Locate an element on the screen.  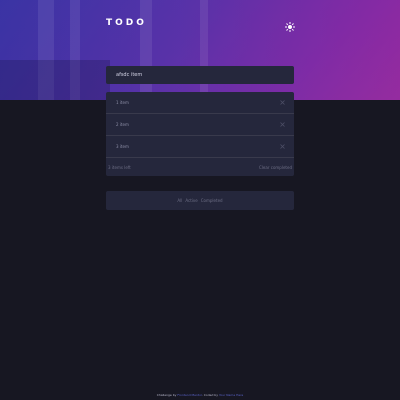
sun-icon is located at coordinates (290, 27).